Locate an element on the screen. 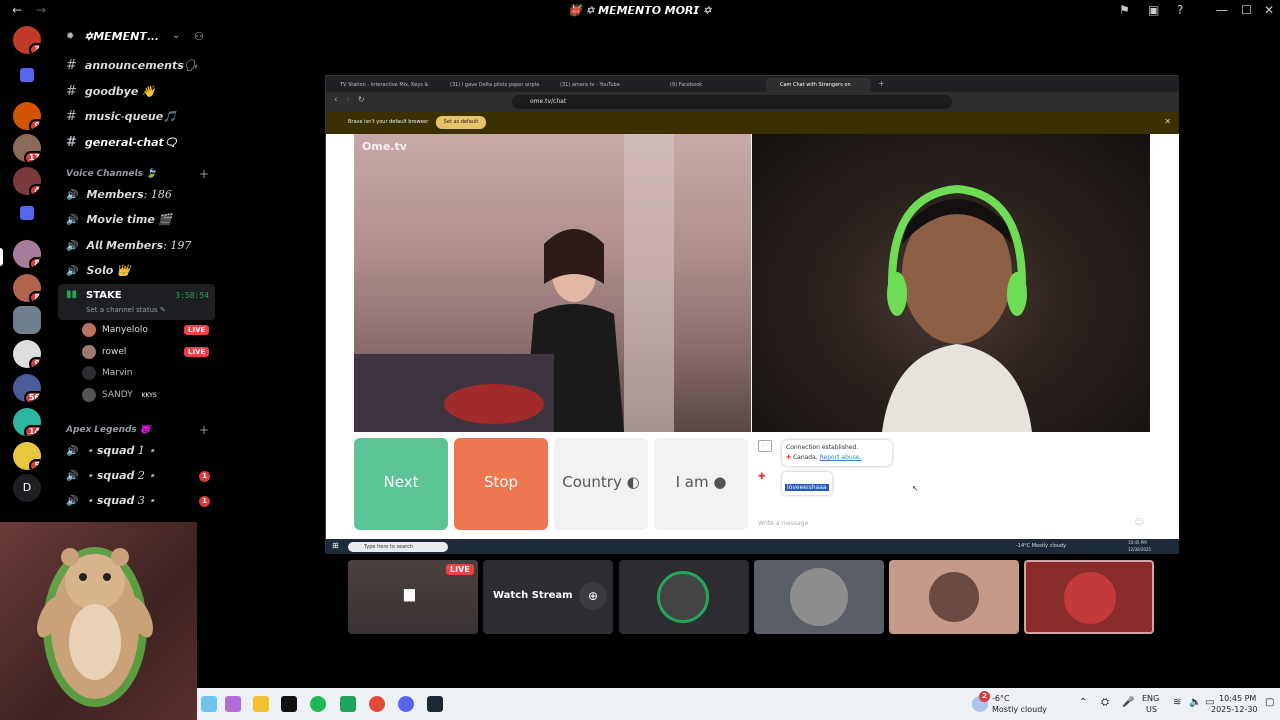  new-tab-icon: + is located at coordinates (881, 83).